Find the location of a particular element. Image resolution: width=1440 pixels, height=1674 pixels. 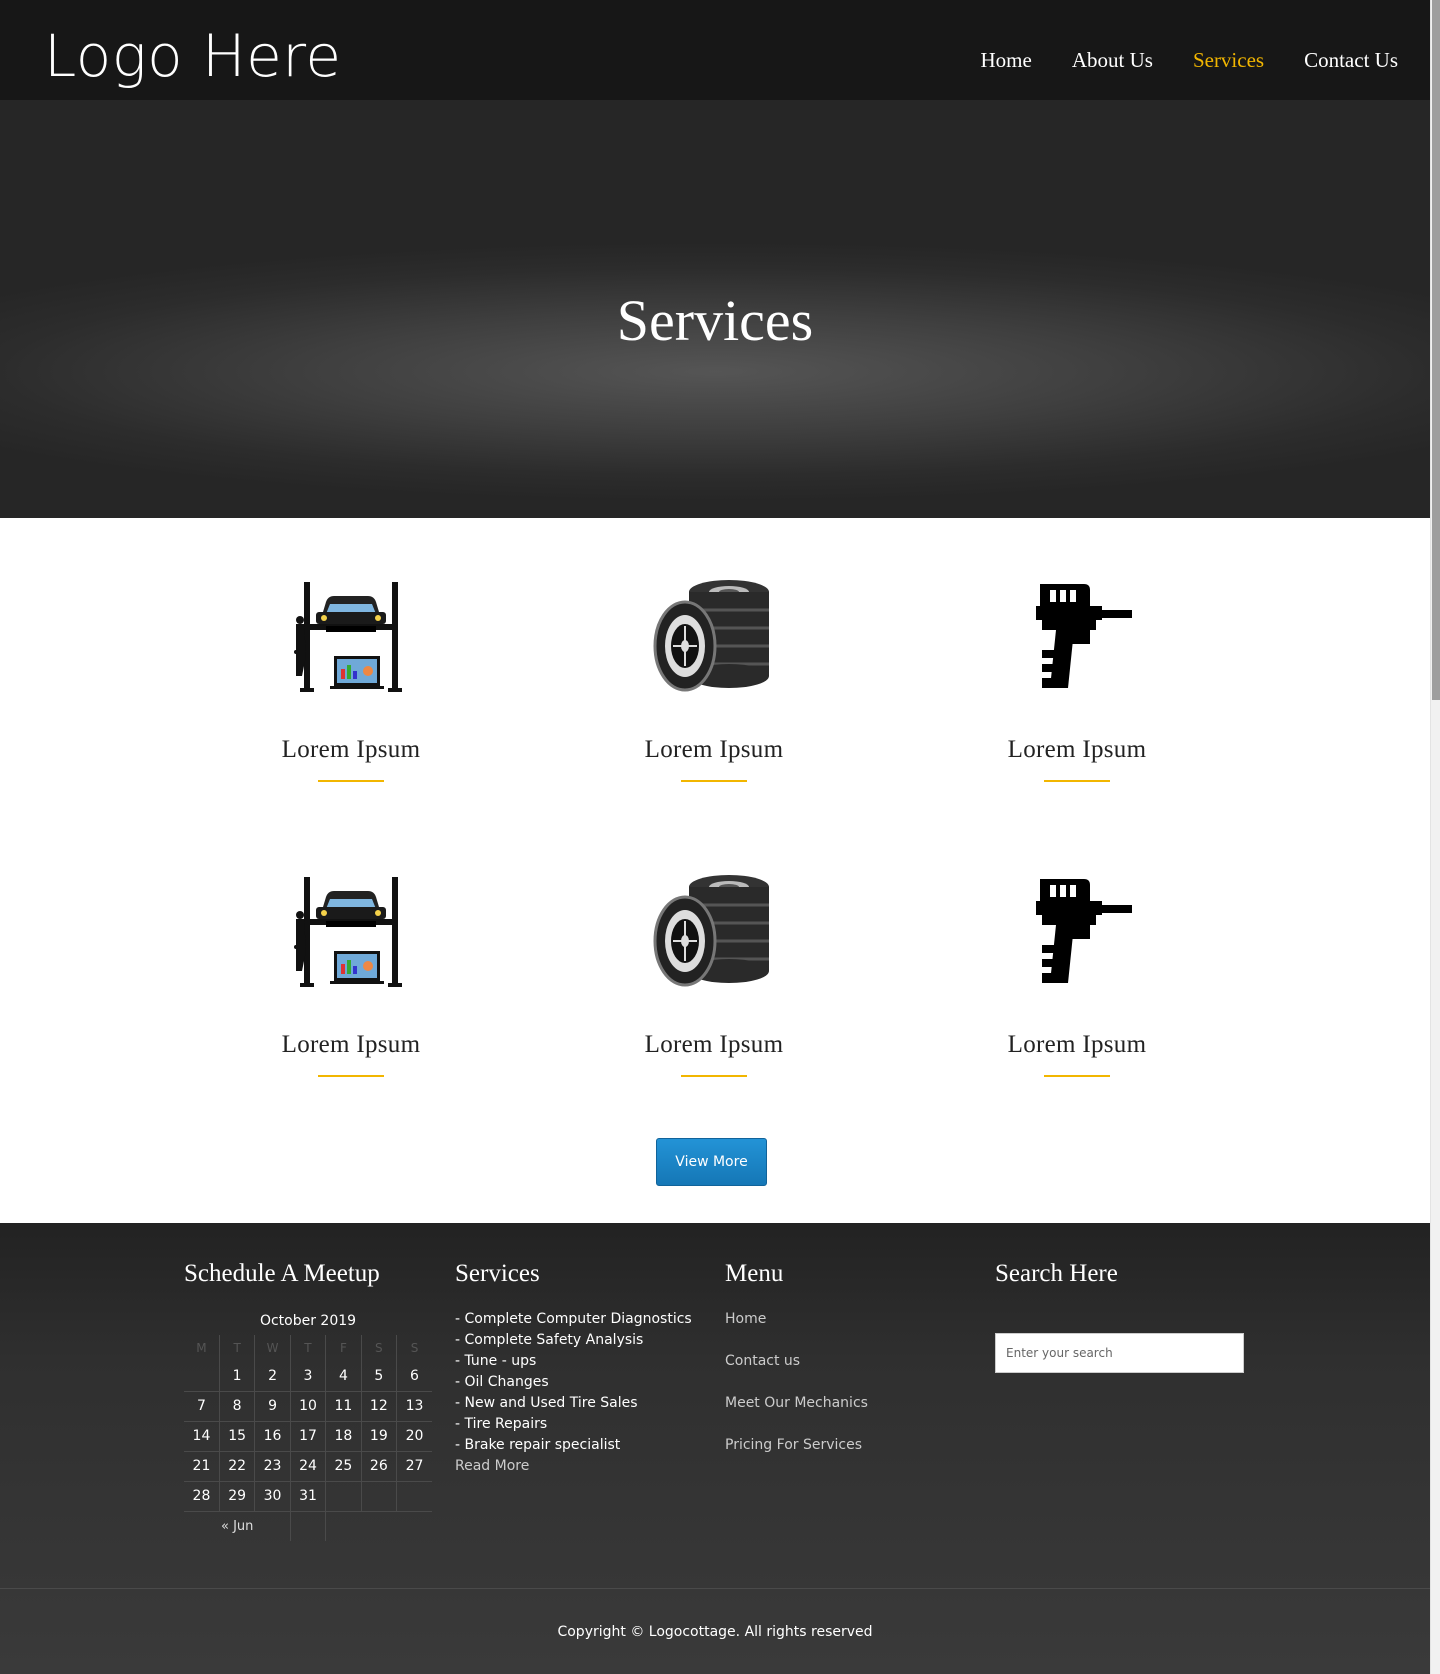

calendar-day: 31 is located at coordinates (308, 1496).